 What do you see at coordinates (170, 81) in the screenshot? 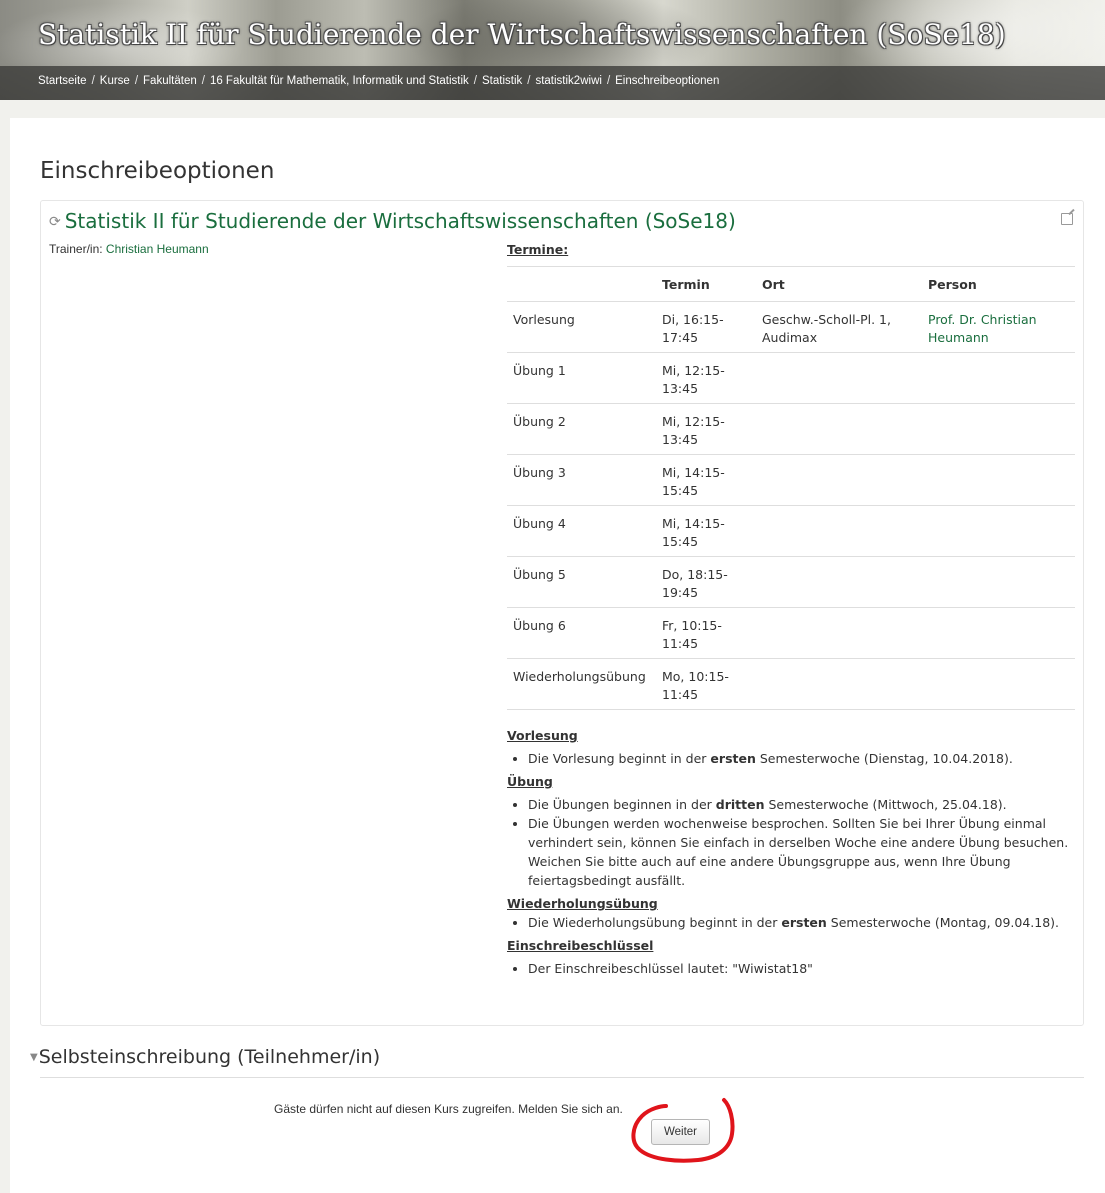
I see `breadcrumb-item: Fakultäten` at bounding box center [170, 81].